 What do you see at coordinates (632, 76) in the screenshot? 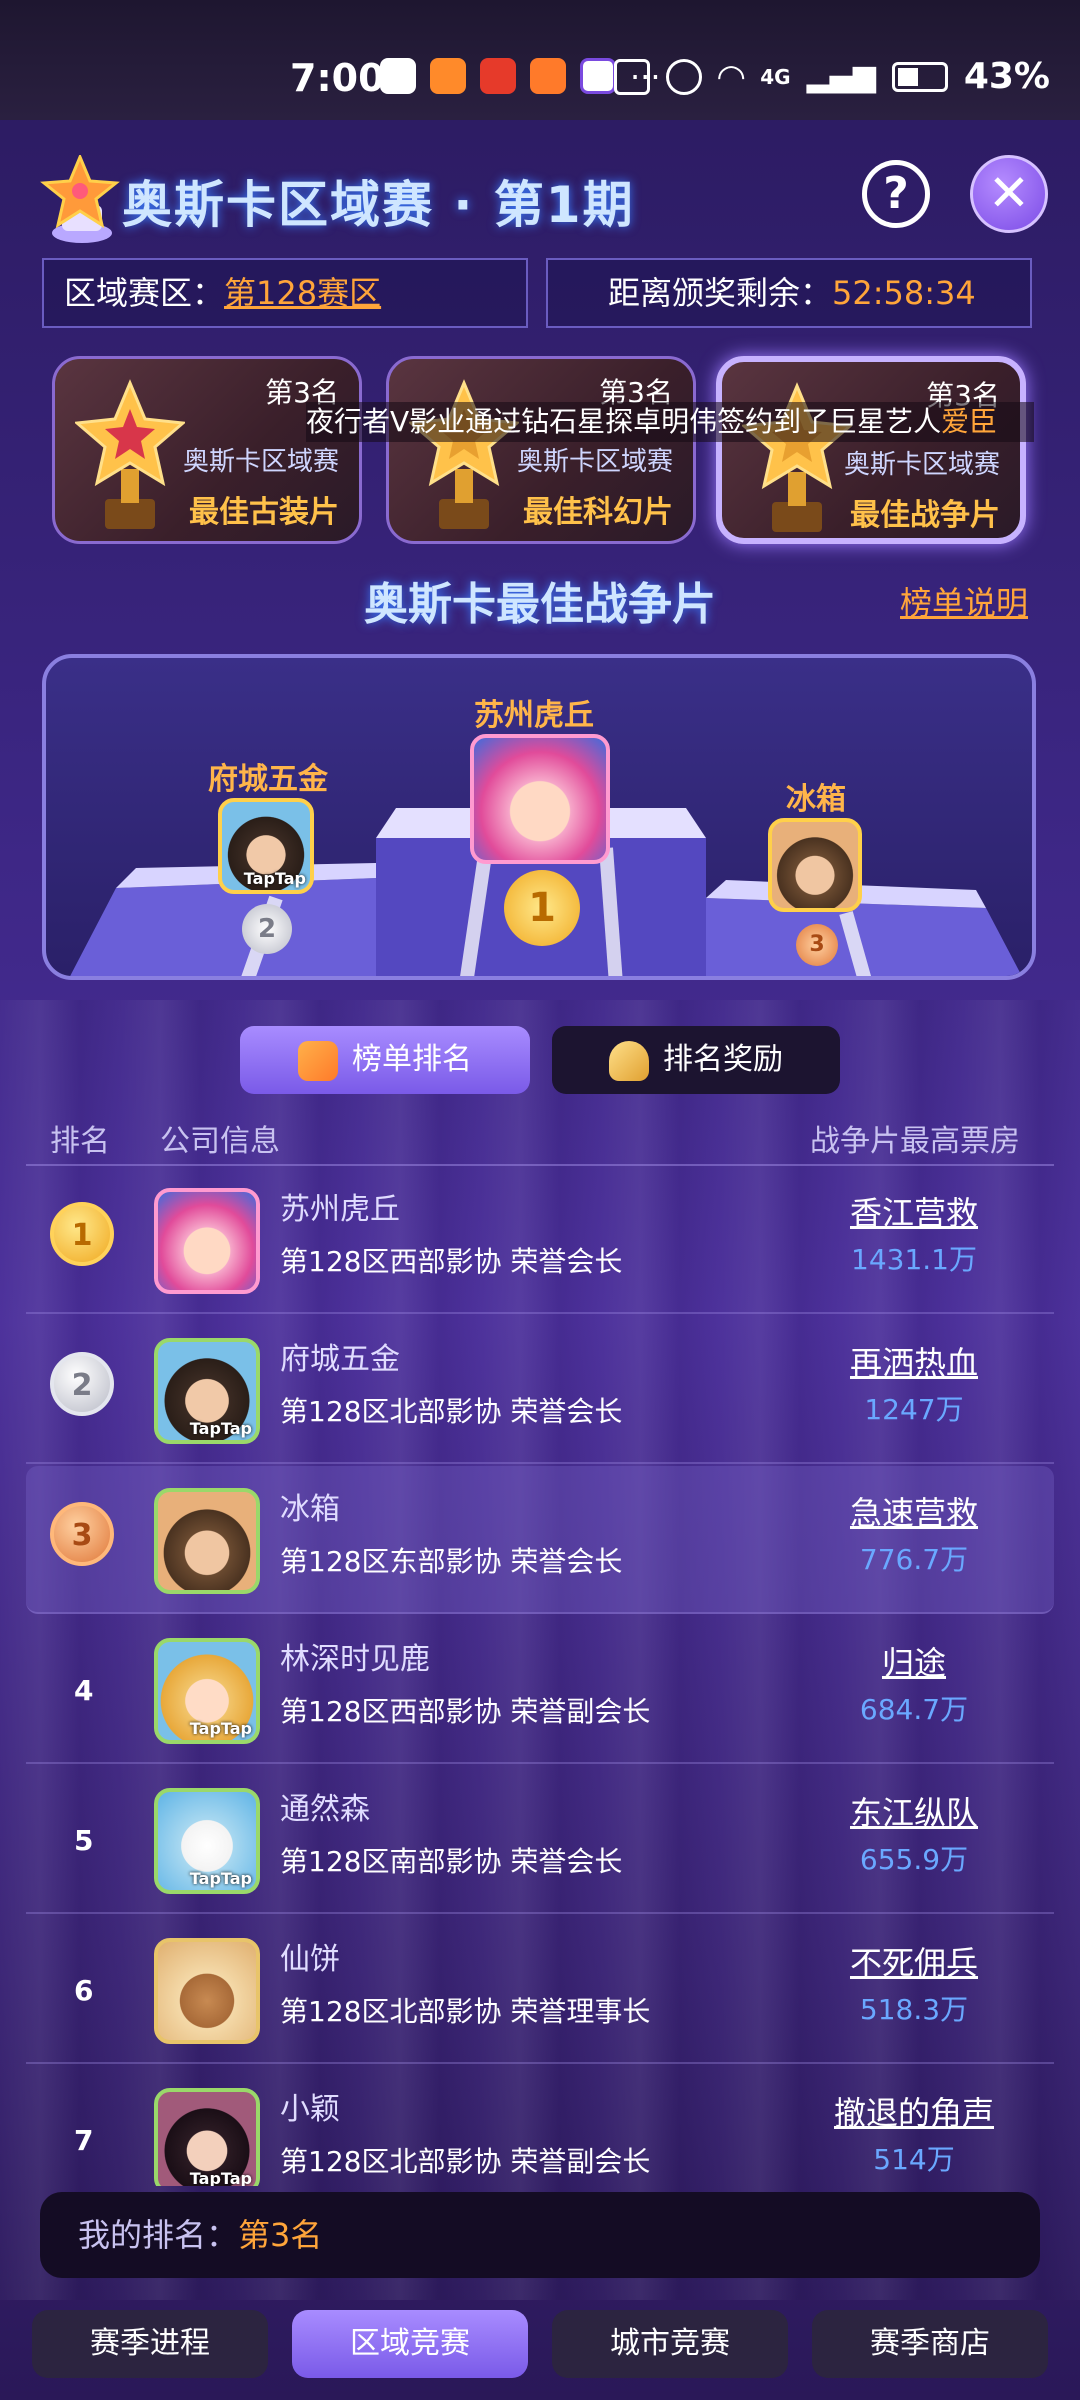
I see `nfc-icon` at bounding box center [632, 76].